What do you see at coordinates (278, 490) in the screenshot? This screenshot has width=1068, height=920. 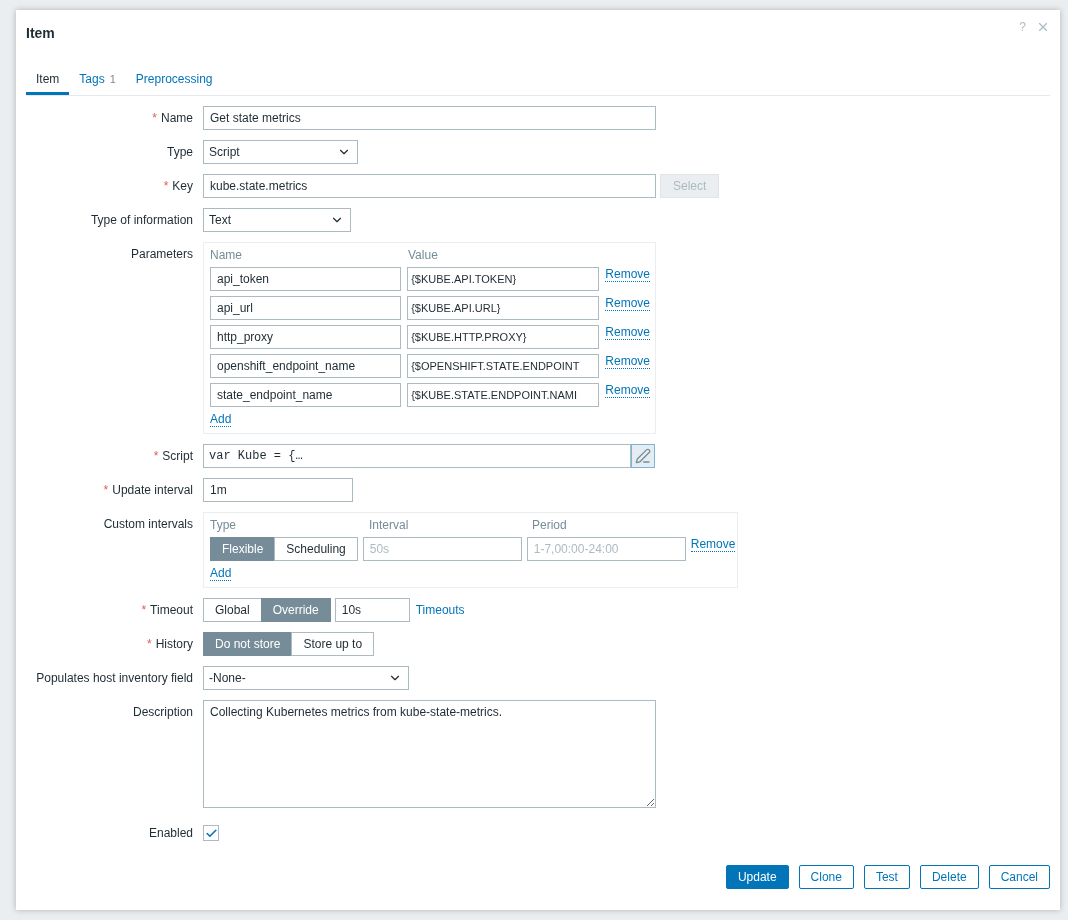 I see `update-interval-input: 1m` at bounding box center [278, 490].